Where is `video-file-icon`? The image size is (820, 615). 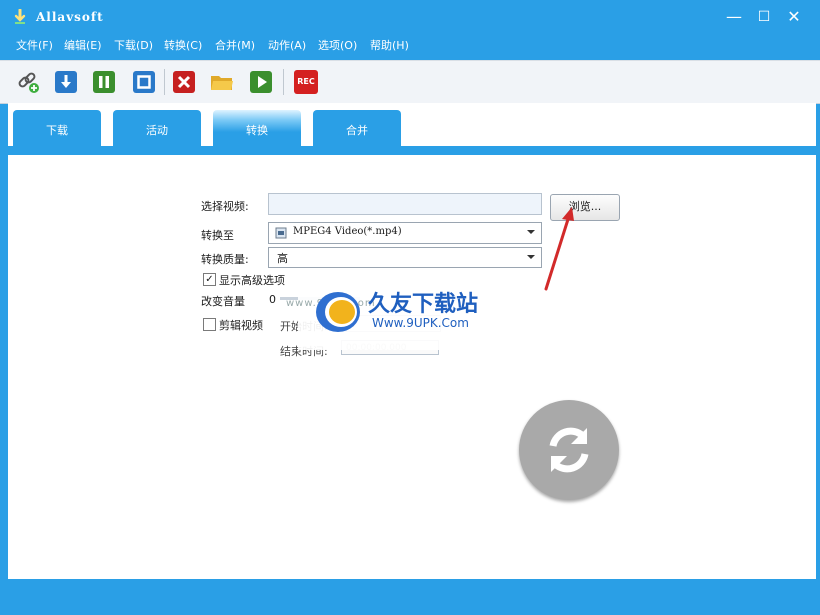
video-file-icon is located at coordinates (281, 233).